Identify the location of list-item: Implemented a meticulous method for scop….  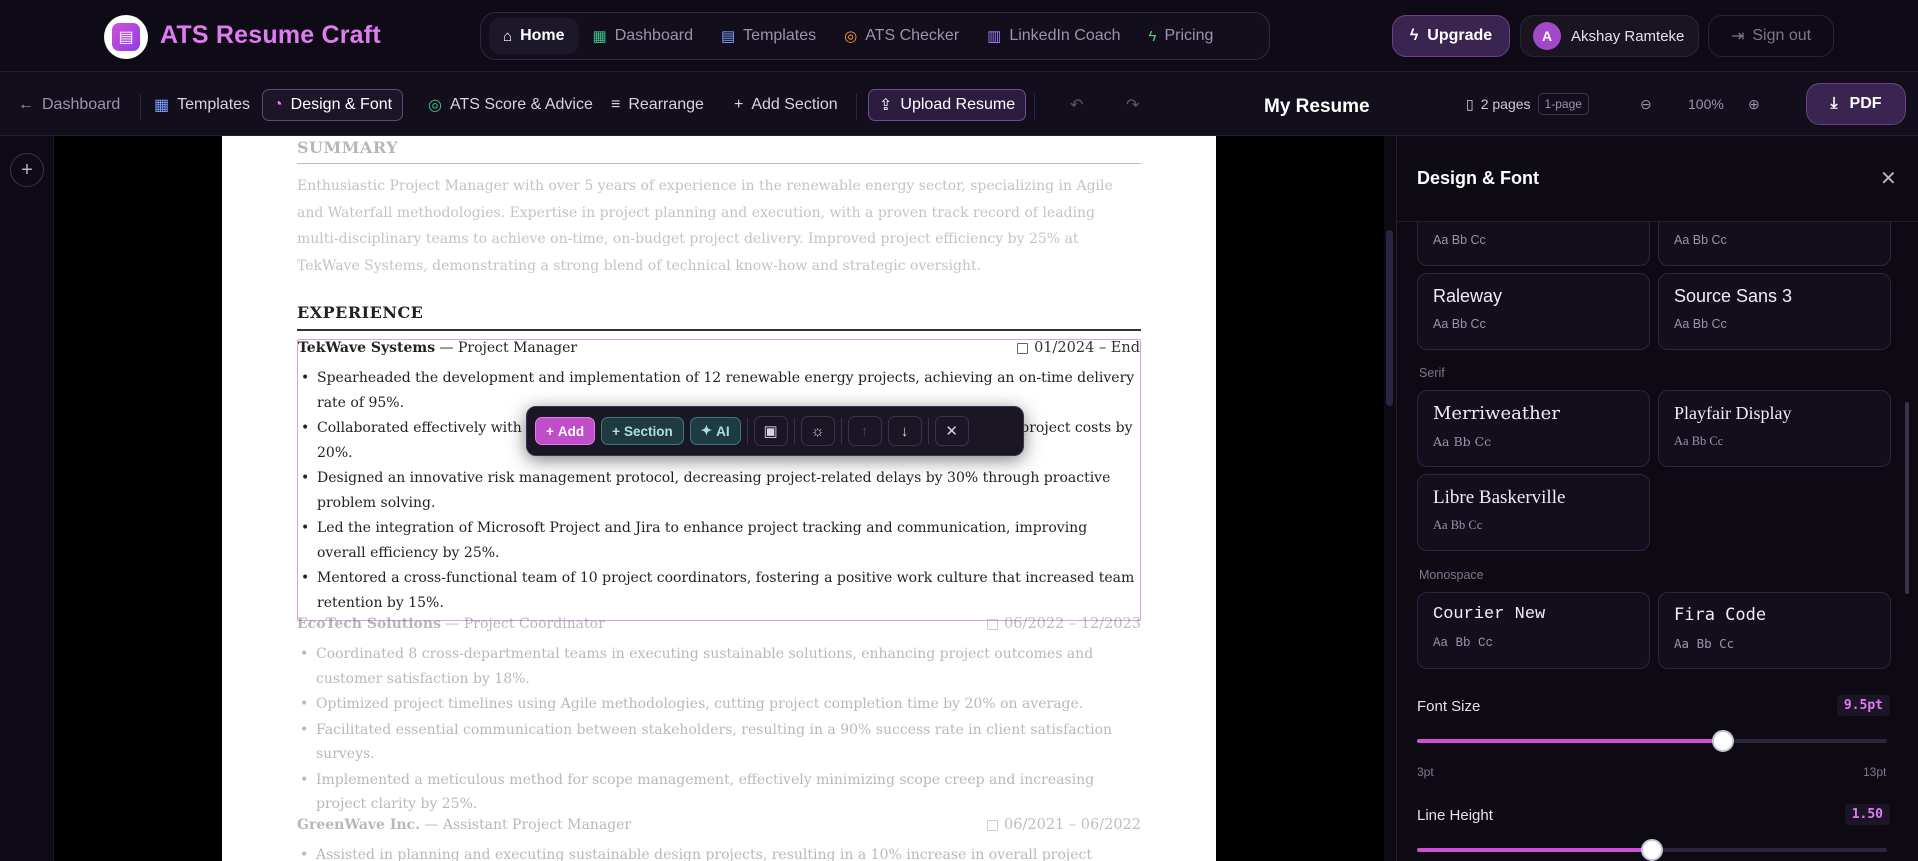
(719, 792).